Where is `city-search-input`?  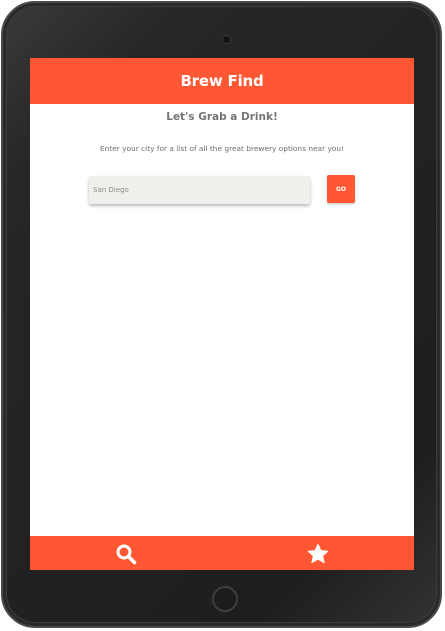
city-search-input is located at coordinates (199, 190).